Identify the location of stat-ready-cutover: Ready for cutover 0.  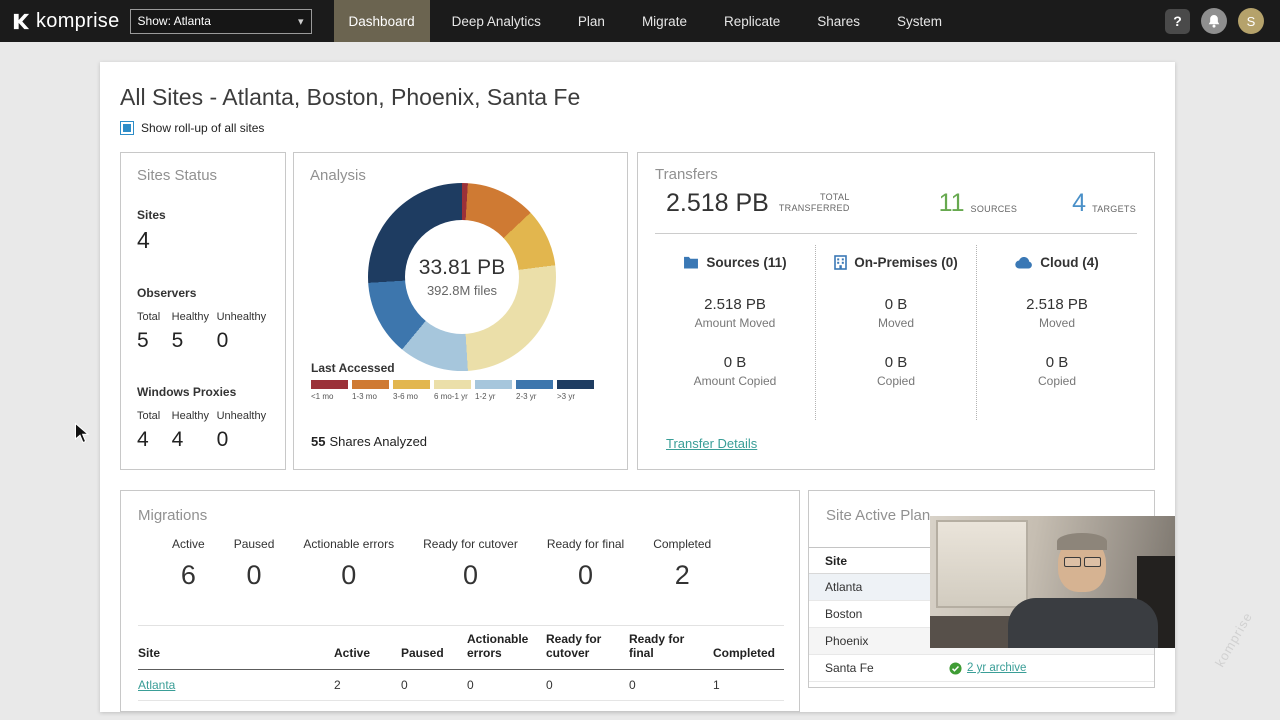
(470, 563).